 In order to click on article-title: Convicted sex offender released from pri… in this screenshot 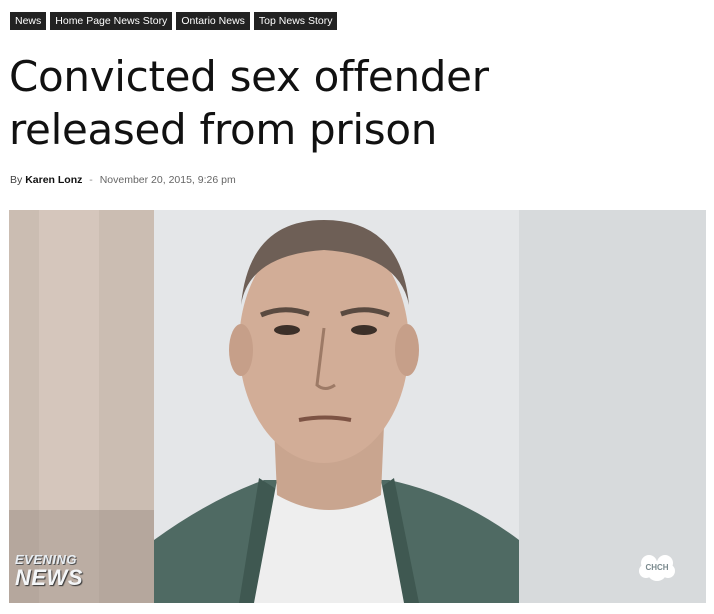, I will do `click(249, 103)`.